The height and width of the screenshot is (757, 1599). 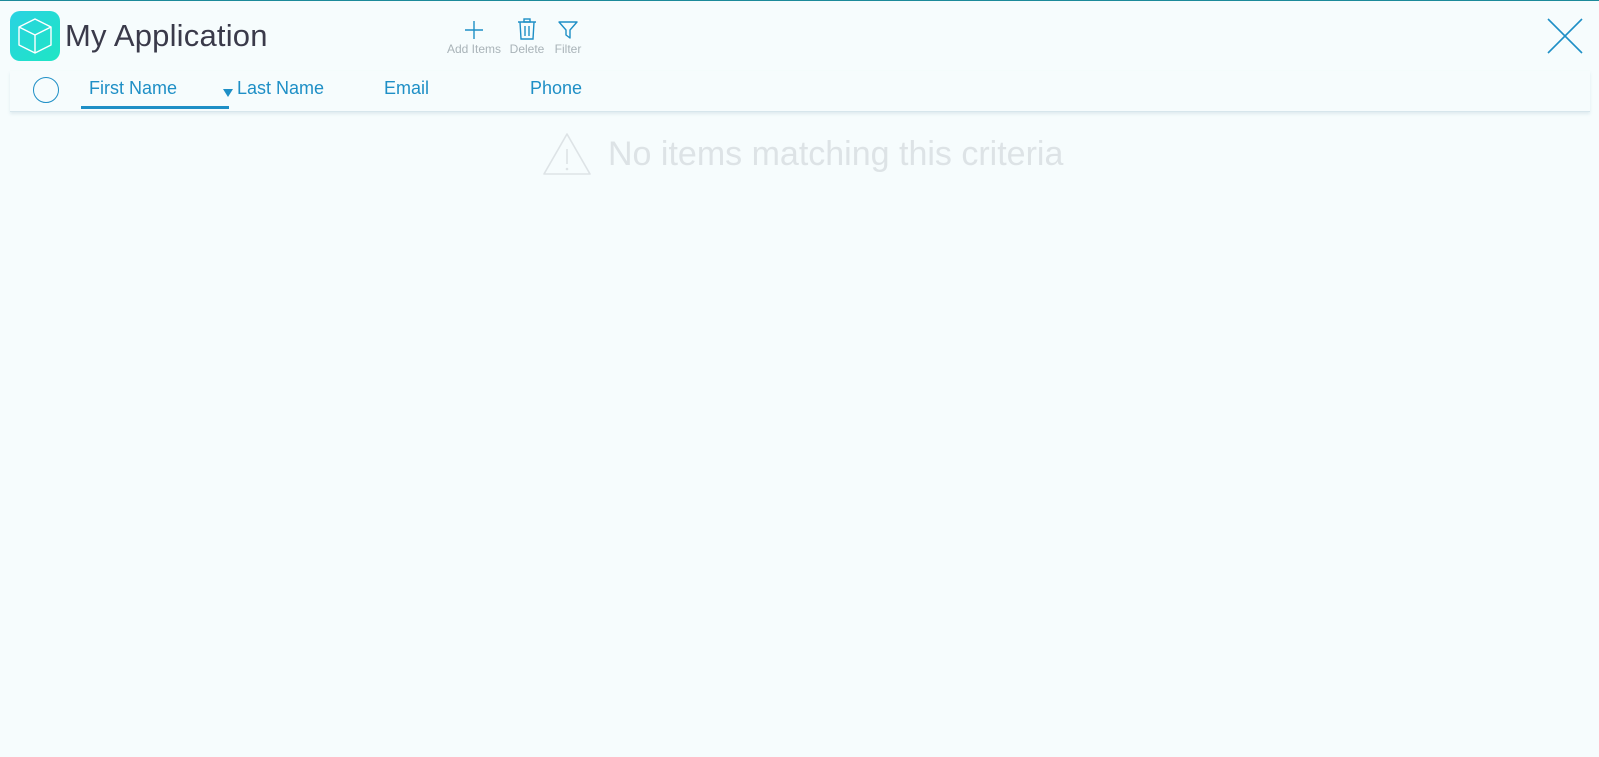 I want to click on filter-icon, so click(x=568, y=30).